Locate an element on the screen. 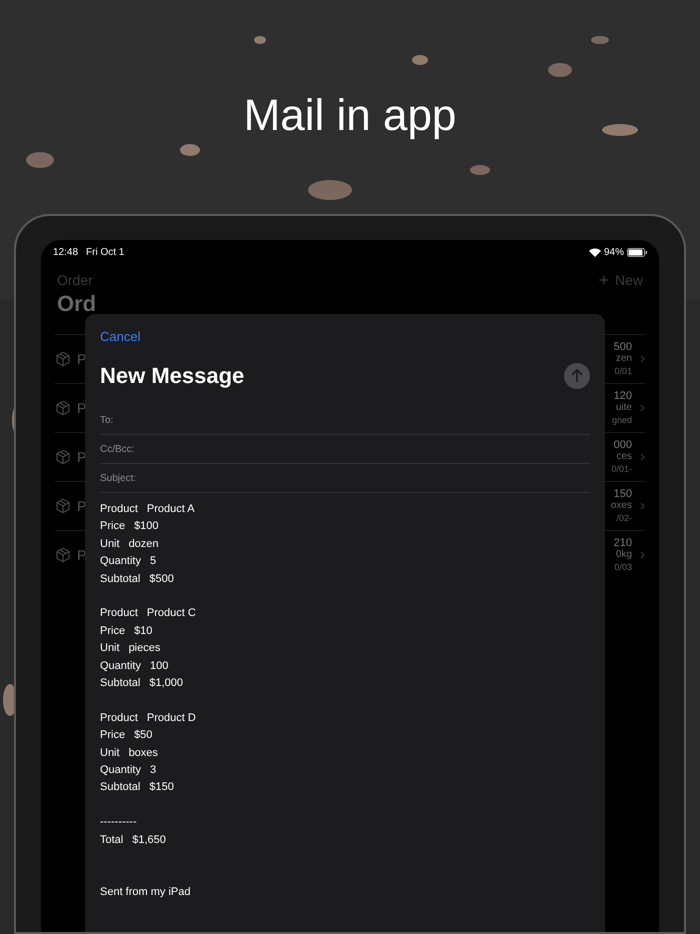 This screenshot has height=934, width=700. row-amount: 150 is located at coordinates (623, 494).